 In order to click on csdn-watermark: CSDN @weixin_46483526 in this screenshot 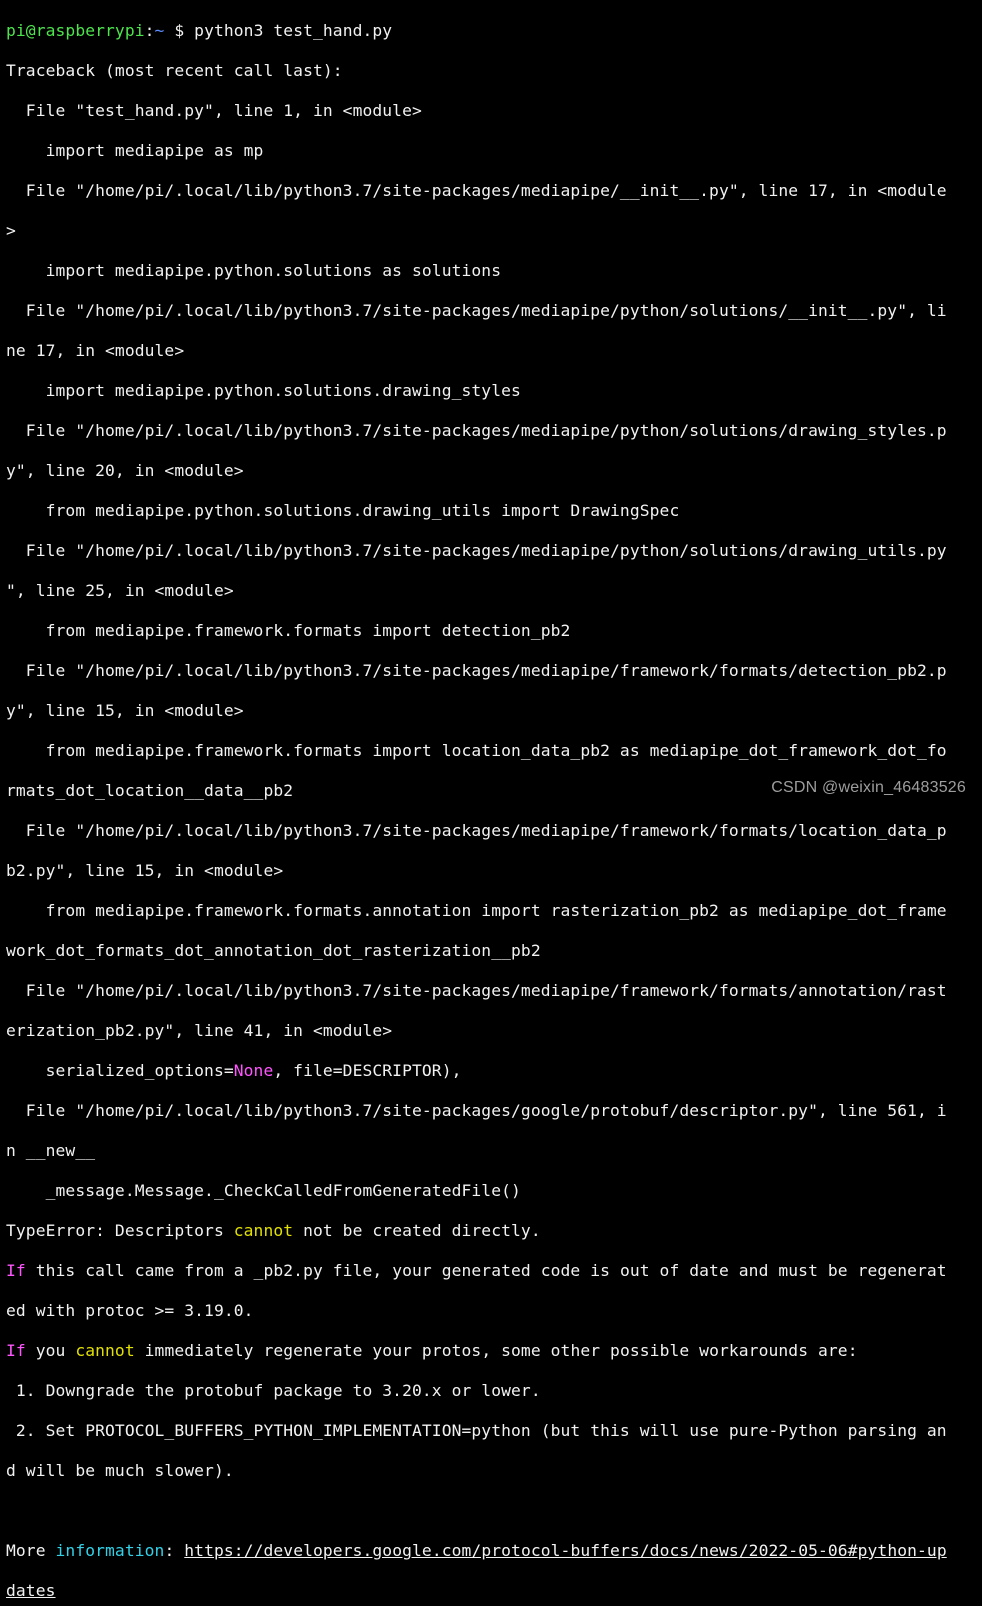, I will do `click(868, 787)`.